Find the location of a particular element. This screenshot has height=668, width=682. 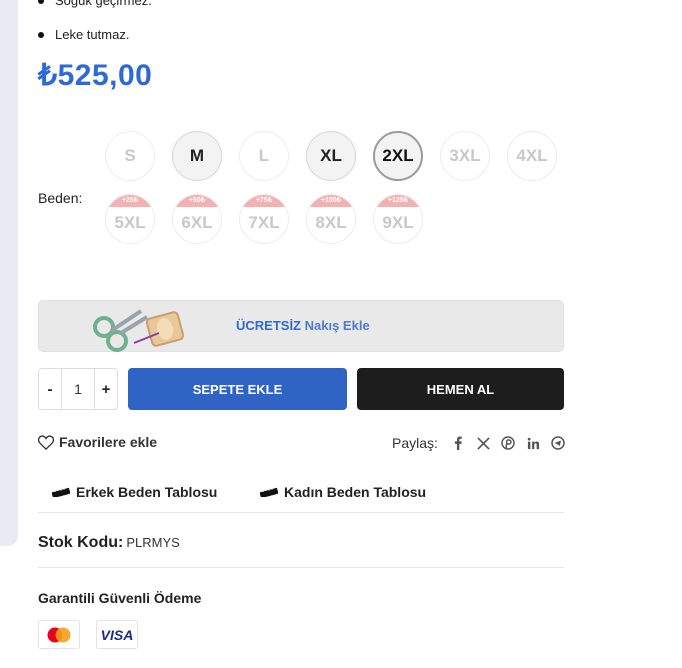

share-label: Paylaş: is located at coordinates (415, 443).